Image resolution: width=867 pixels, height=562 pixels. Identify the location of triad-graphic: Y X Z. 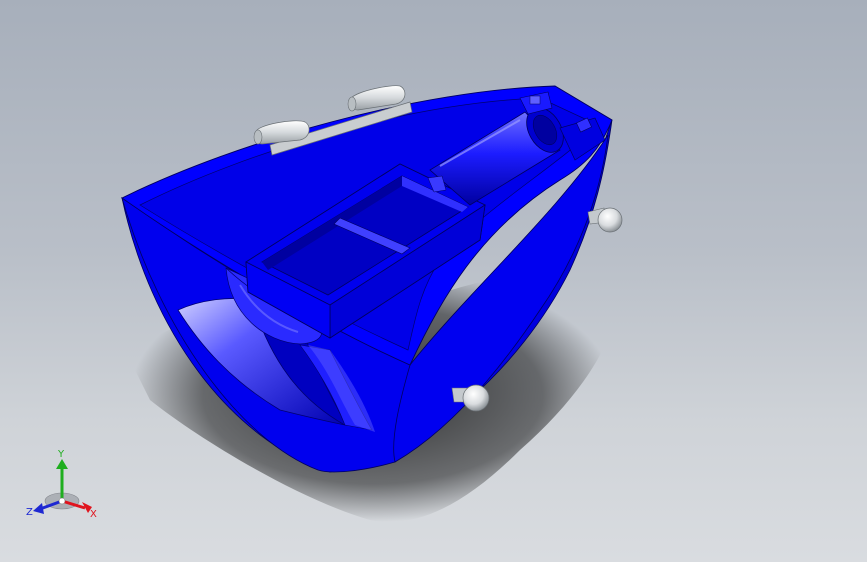
(61, 484).